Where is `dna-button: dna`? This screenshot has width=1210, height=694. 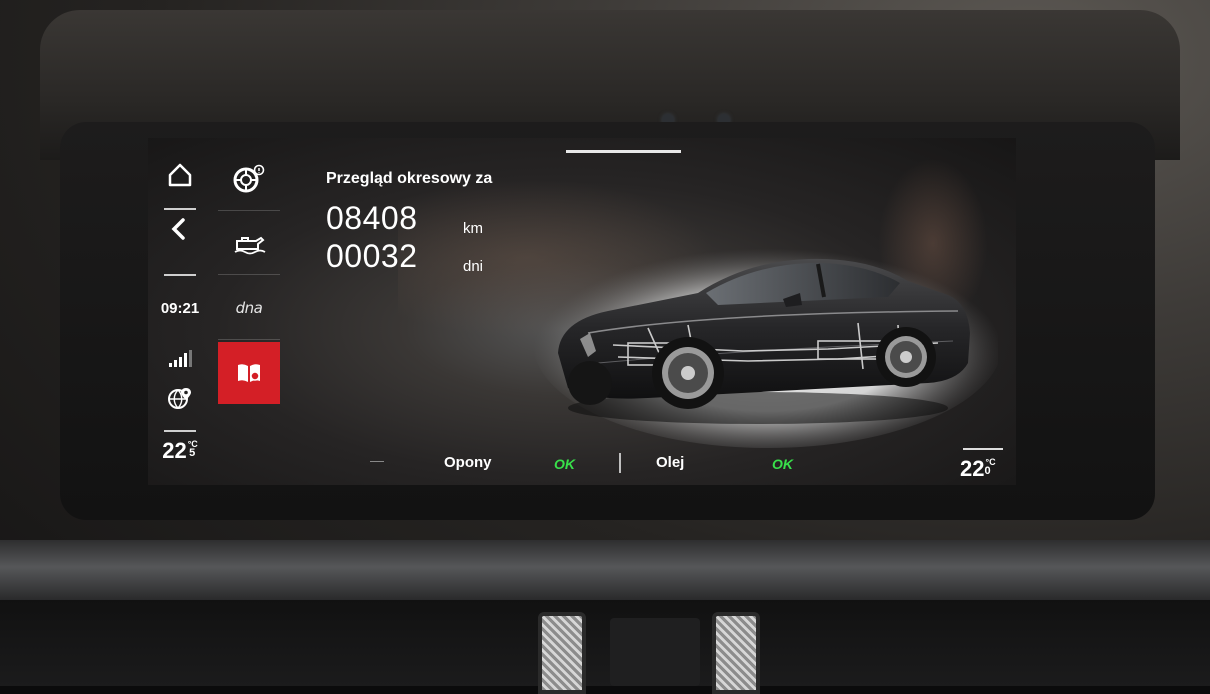
dna-button: dna is located at coordinates (249, 308).